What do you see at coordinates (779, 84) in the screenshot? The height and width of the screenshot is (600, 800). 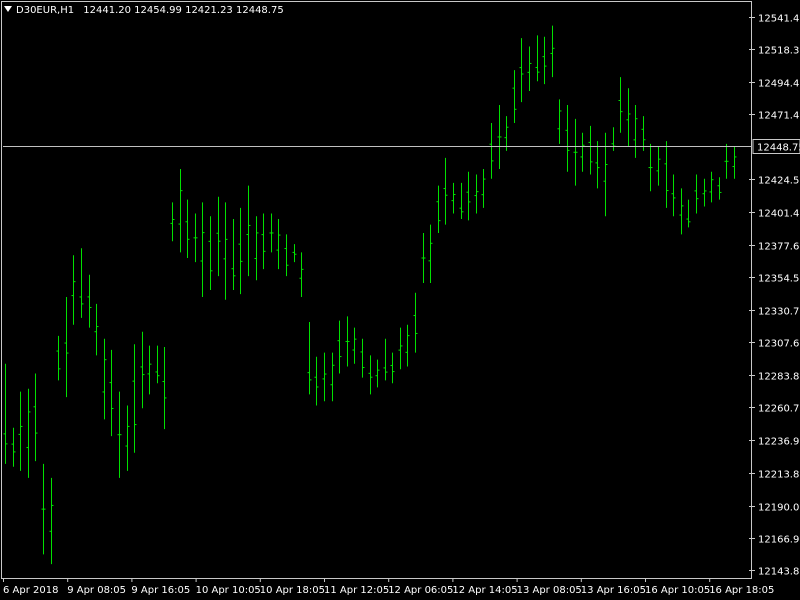 I see `y-tick-label: 12494.40` at bounding box center [779, 84].